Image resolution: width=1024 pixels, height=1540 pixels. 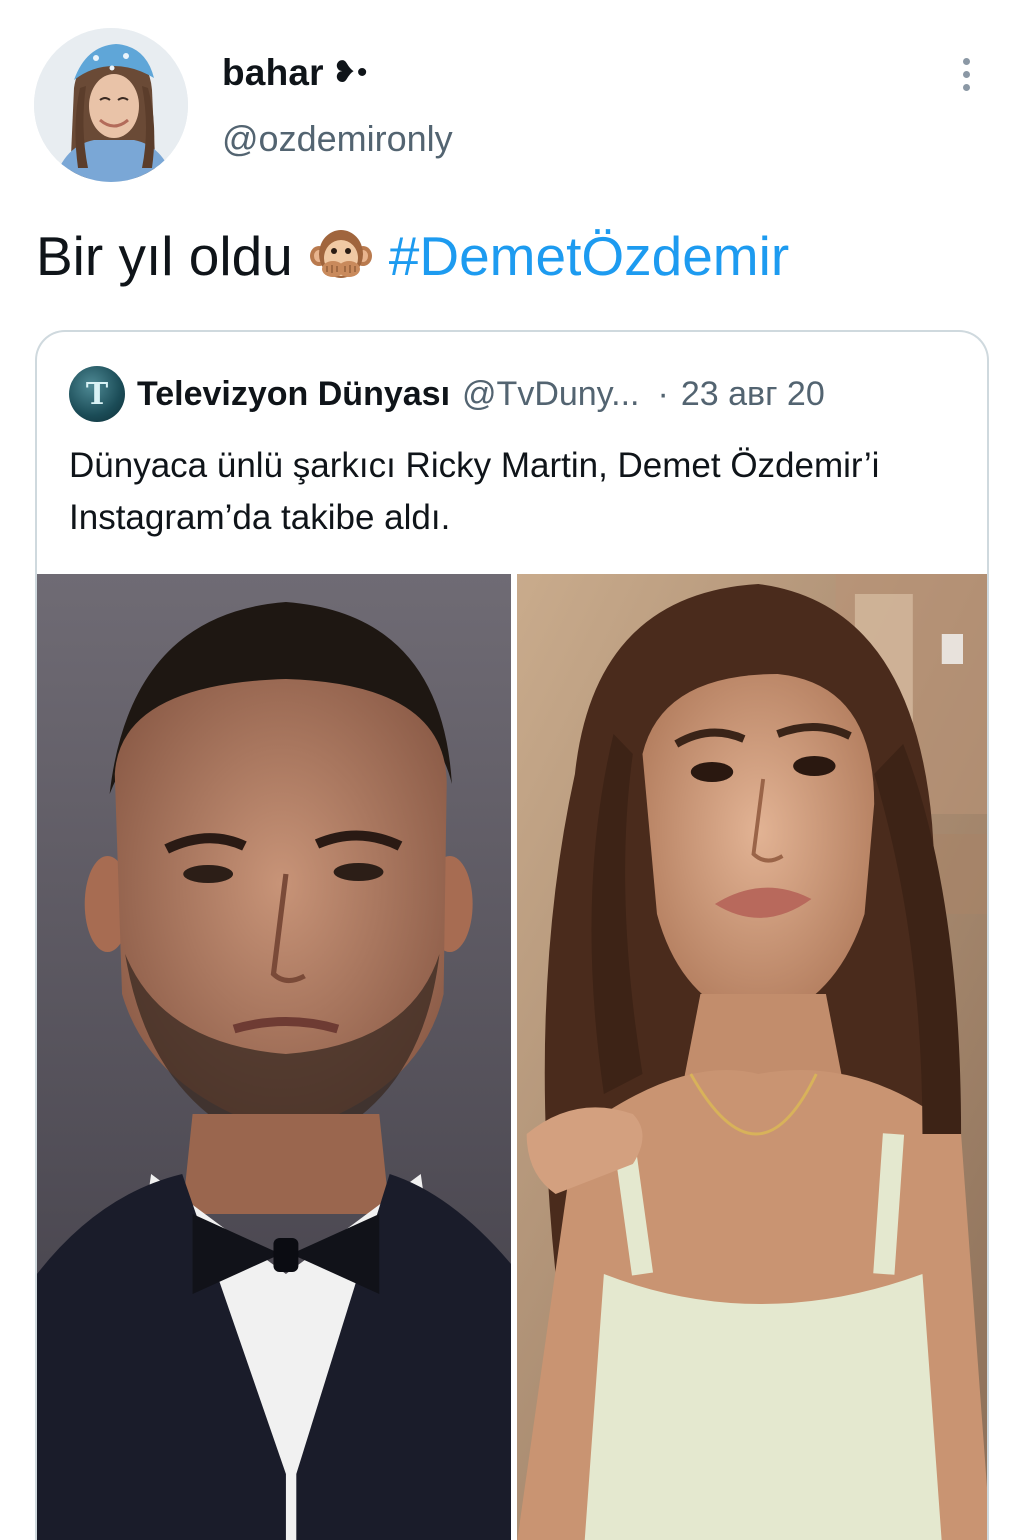 I want to click on more-options-icon, so click(x=966, y=74).